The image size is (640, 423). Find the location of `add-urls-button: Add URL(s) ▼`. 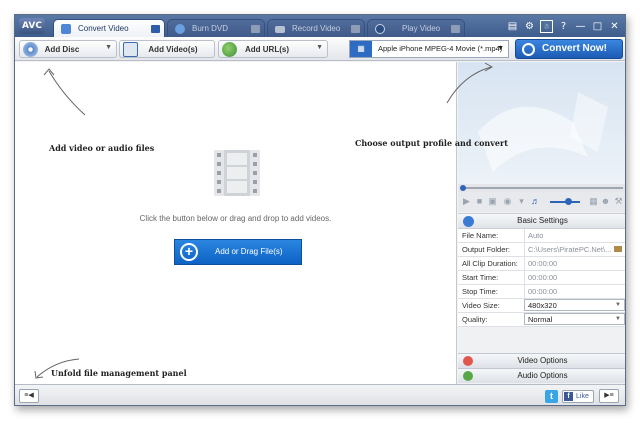

add-urls-button: Add URL(s) ▼ is located at coordinates (273, 49).